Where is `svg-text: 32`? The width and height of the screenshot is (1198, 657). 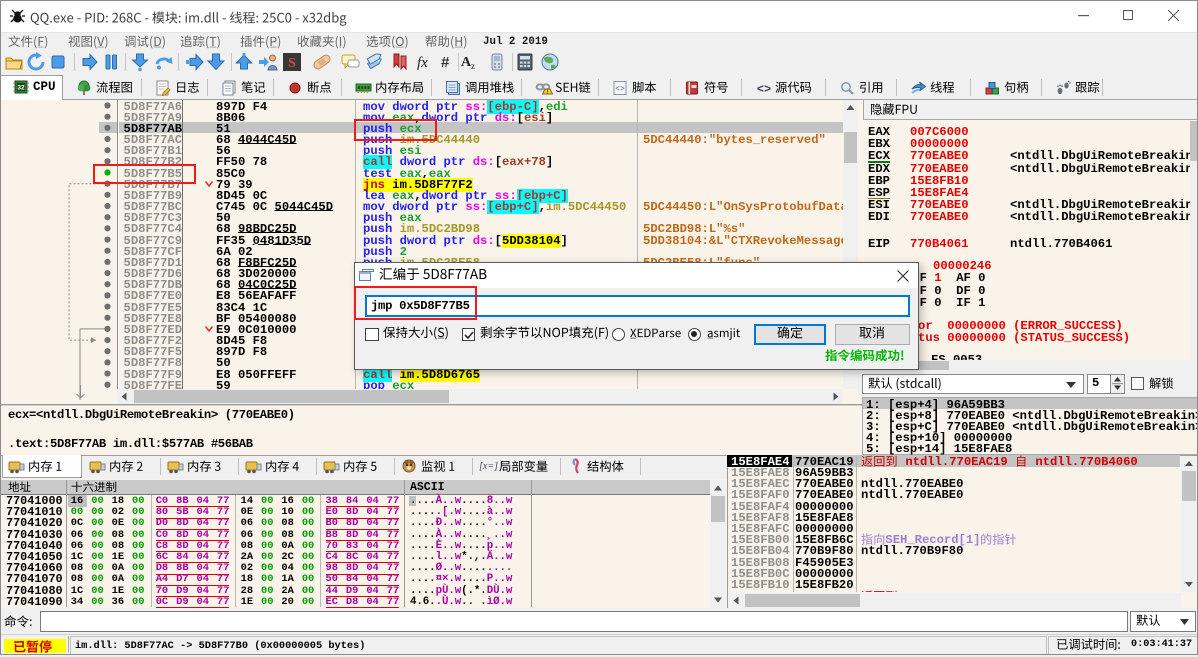 svg-text: 32 is located at coordinates (21, 88).